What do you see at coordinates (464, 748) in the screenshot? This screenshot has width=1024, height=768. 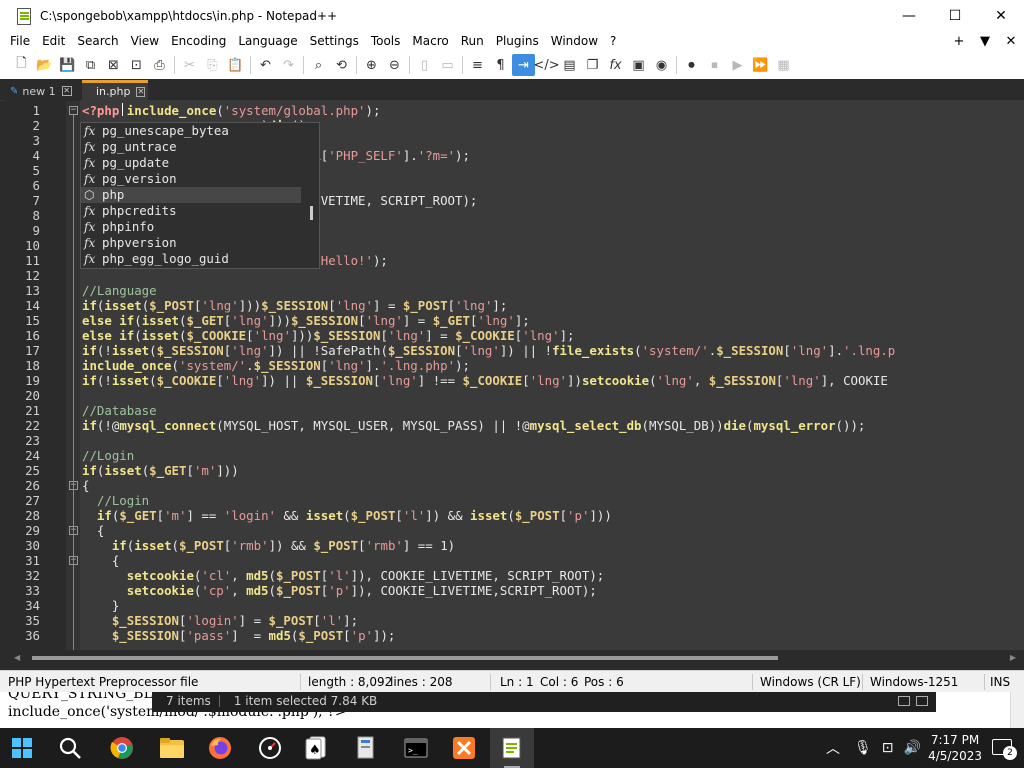 I see `taskbar-xampp` at bounding box center [464, 748].